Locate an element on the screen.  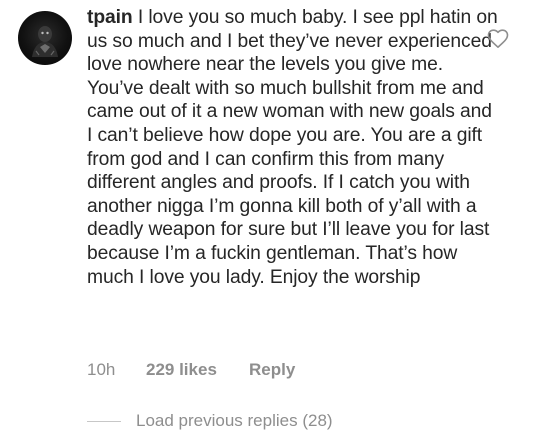
load-previous-replies-label: Load previous replies (28) is located at coordinates (234, 420).